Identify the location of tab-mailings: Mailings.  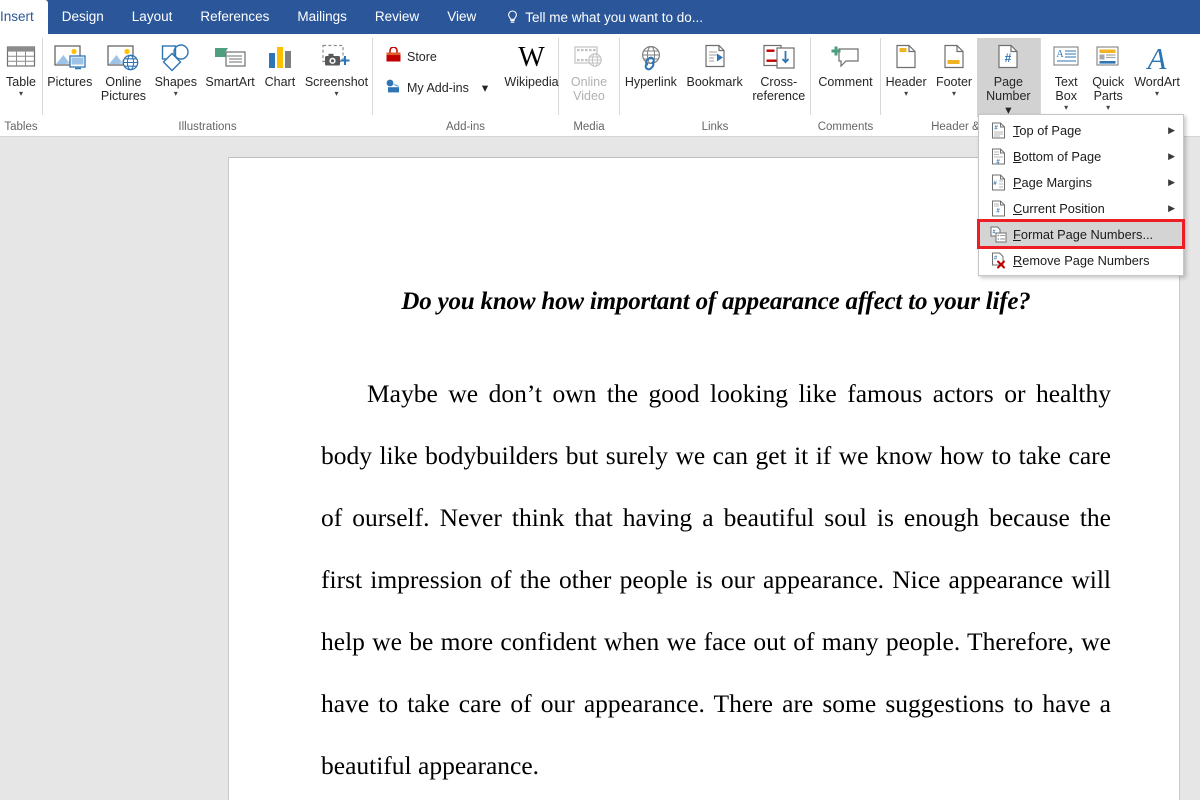
(322, 17).